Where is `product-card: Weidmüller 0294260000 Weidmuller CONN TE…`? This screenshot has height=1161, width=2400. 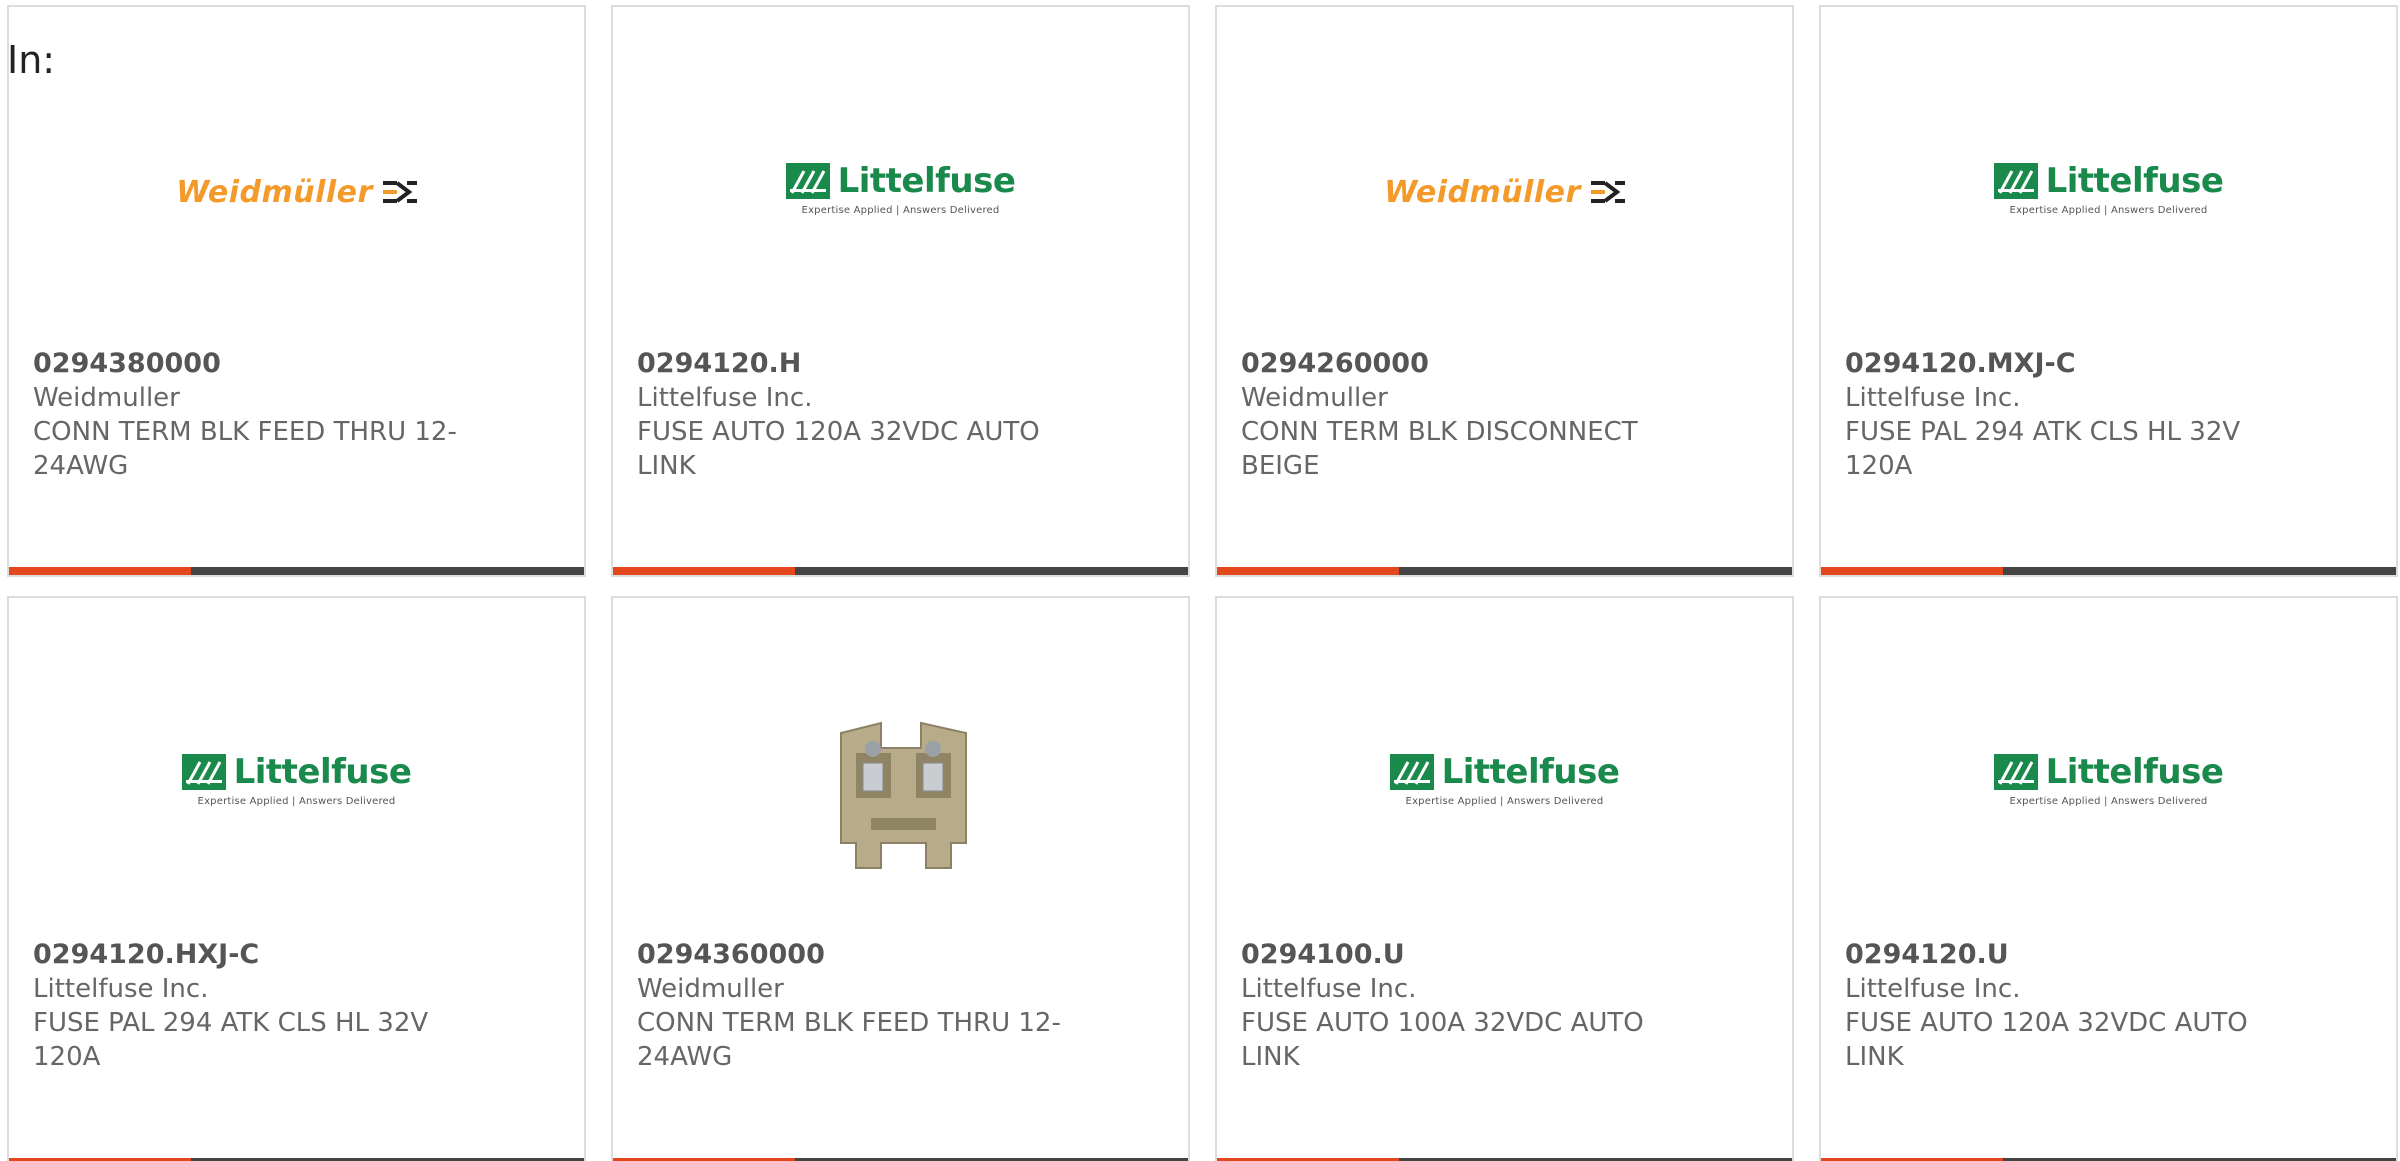
product-card: Weidmüller 0294260000 Weidmuller CONN TE… is located at coordinates (1504, 291).